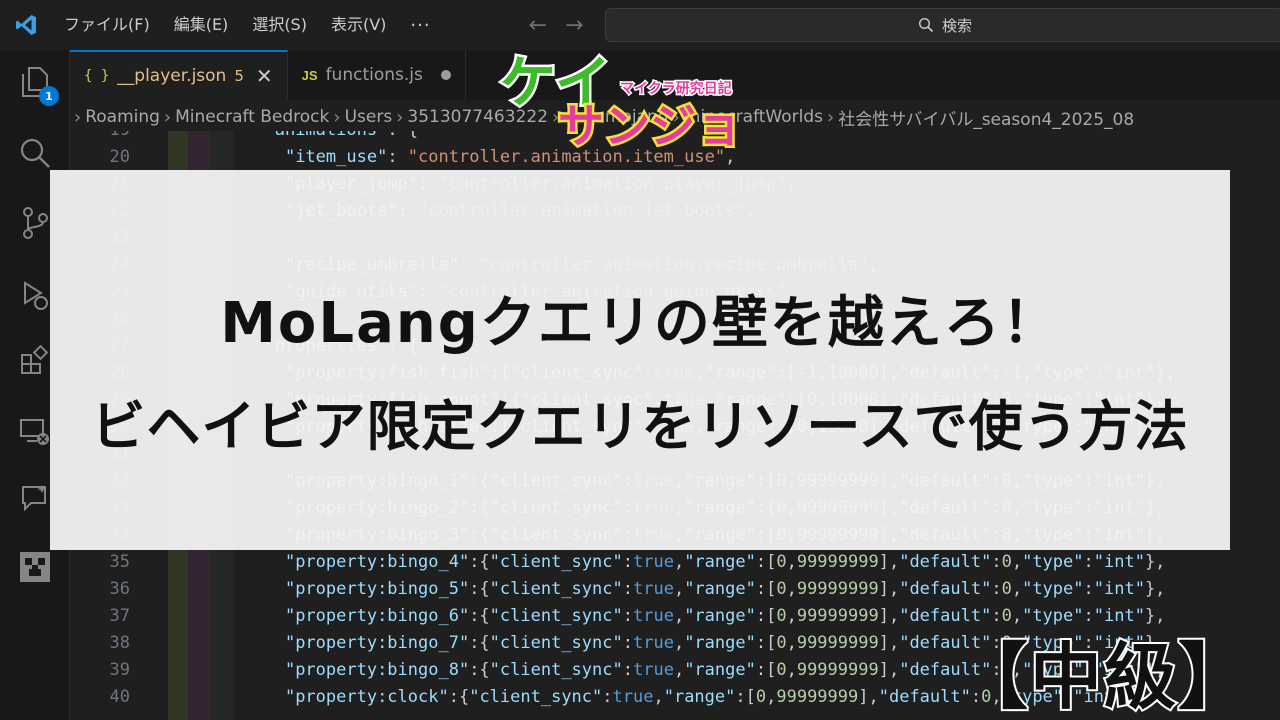 The height and width of the screenshot is (720, 1280). I want to click on search-icon, so click(926, 25).